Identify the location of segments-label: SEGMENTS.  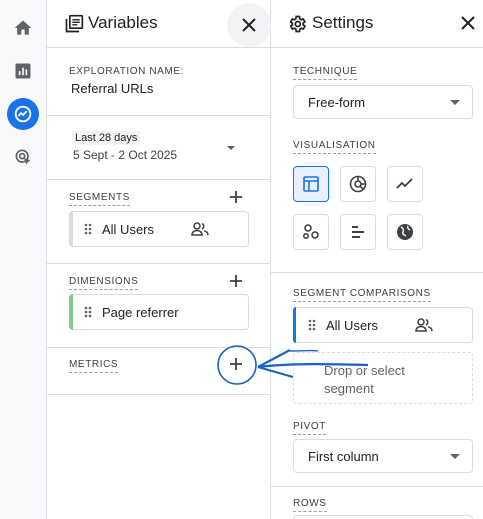
(99, 199).